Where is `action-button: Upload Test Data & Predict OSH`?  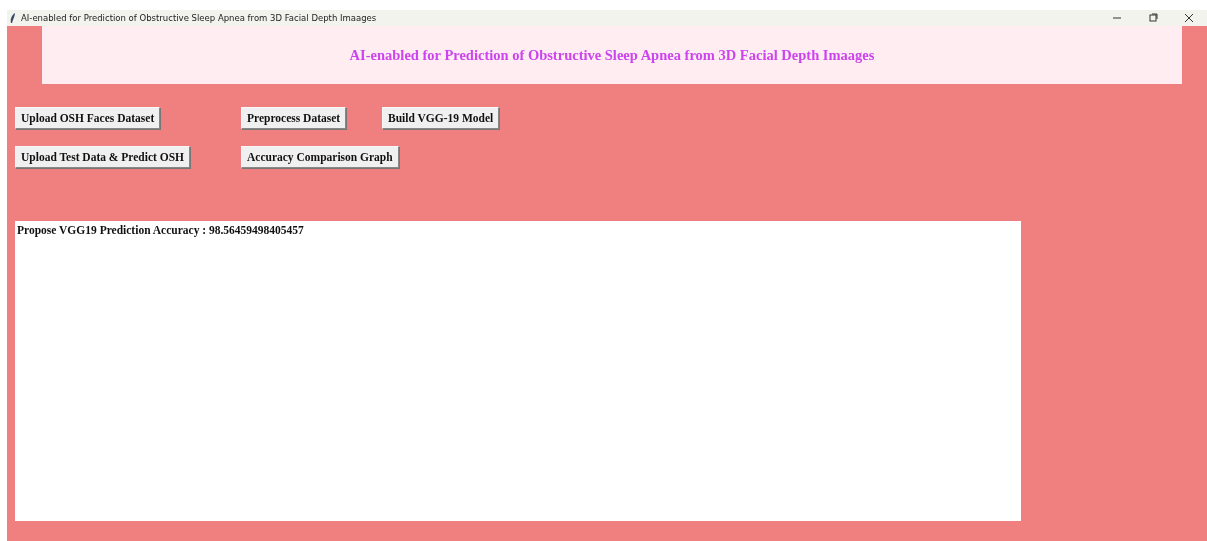
action-button: Upload Test Data & Predict OSH is located at coordinates (103, 157).